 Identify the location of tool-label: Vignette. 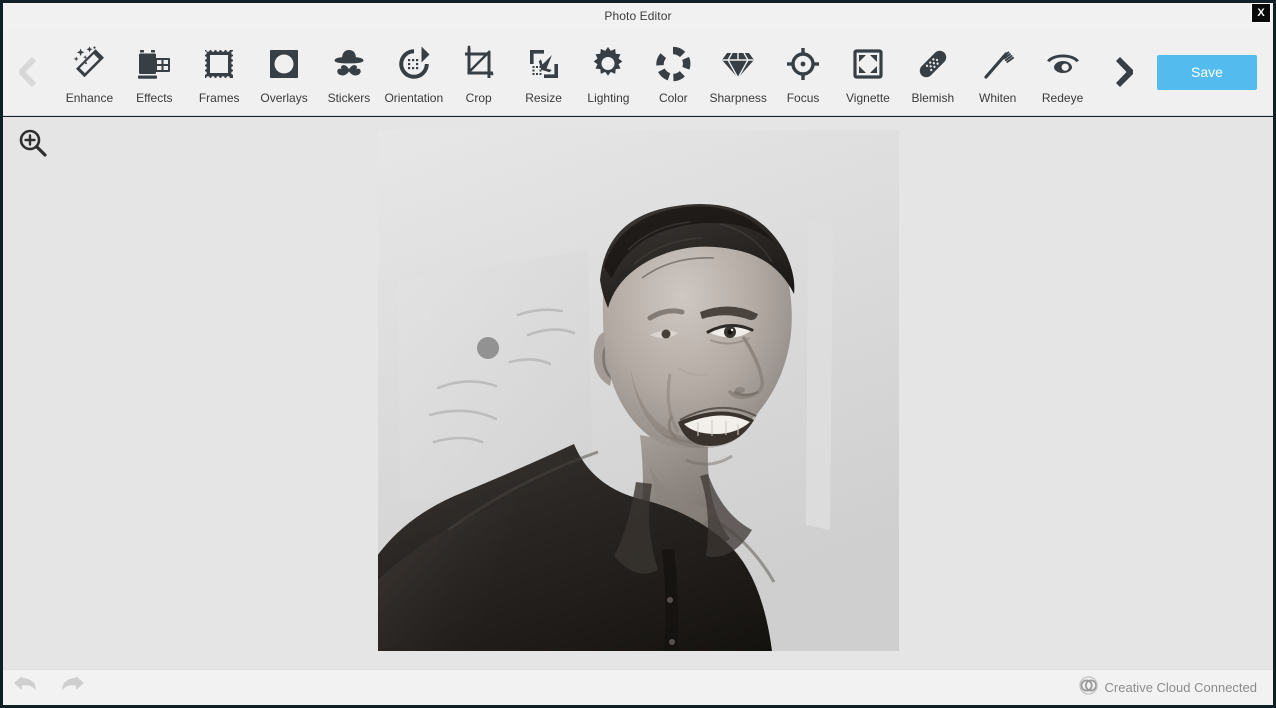
(868, 97).